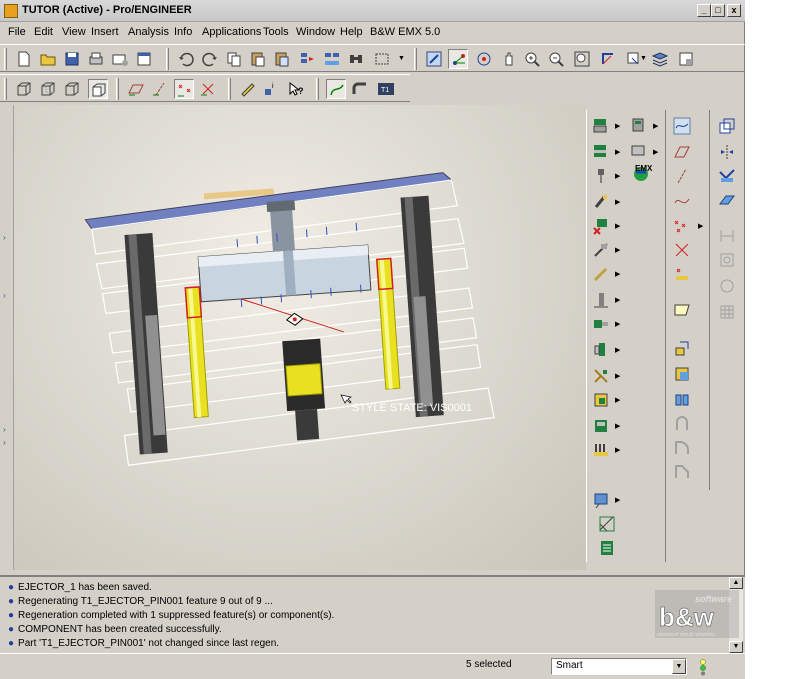 Image resolution: width=800 pixels, height=679 pixels. What do you see at coordinates (210, 59) in the screenshot?
I see `redo-icon` at bounding box center [210, 59].